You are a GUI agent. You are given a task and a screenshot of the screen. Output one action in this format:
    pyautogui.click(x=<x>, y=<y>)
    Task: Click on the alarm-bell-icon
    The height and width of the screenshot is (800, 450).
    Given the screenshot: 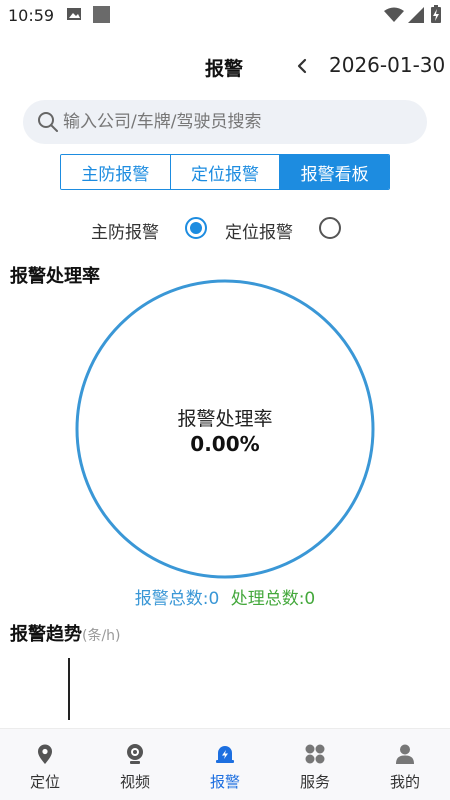 What is the action you would take?
    pyautogui.click(x=225, y=754)
    